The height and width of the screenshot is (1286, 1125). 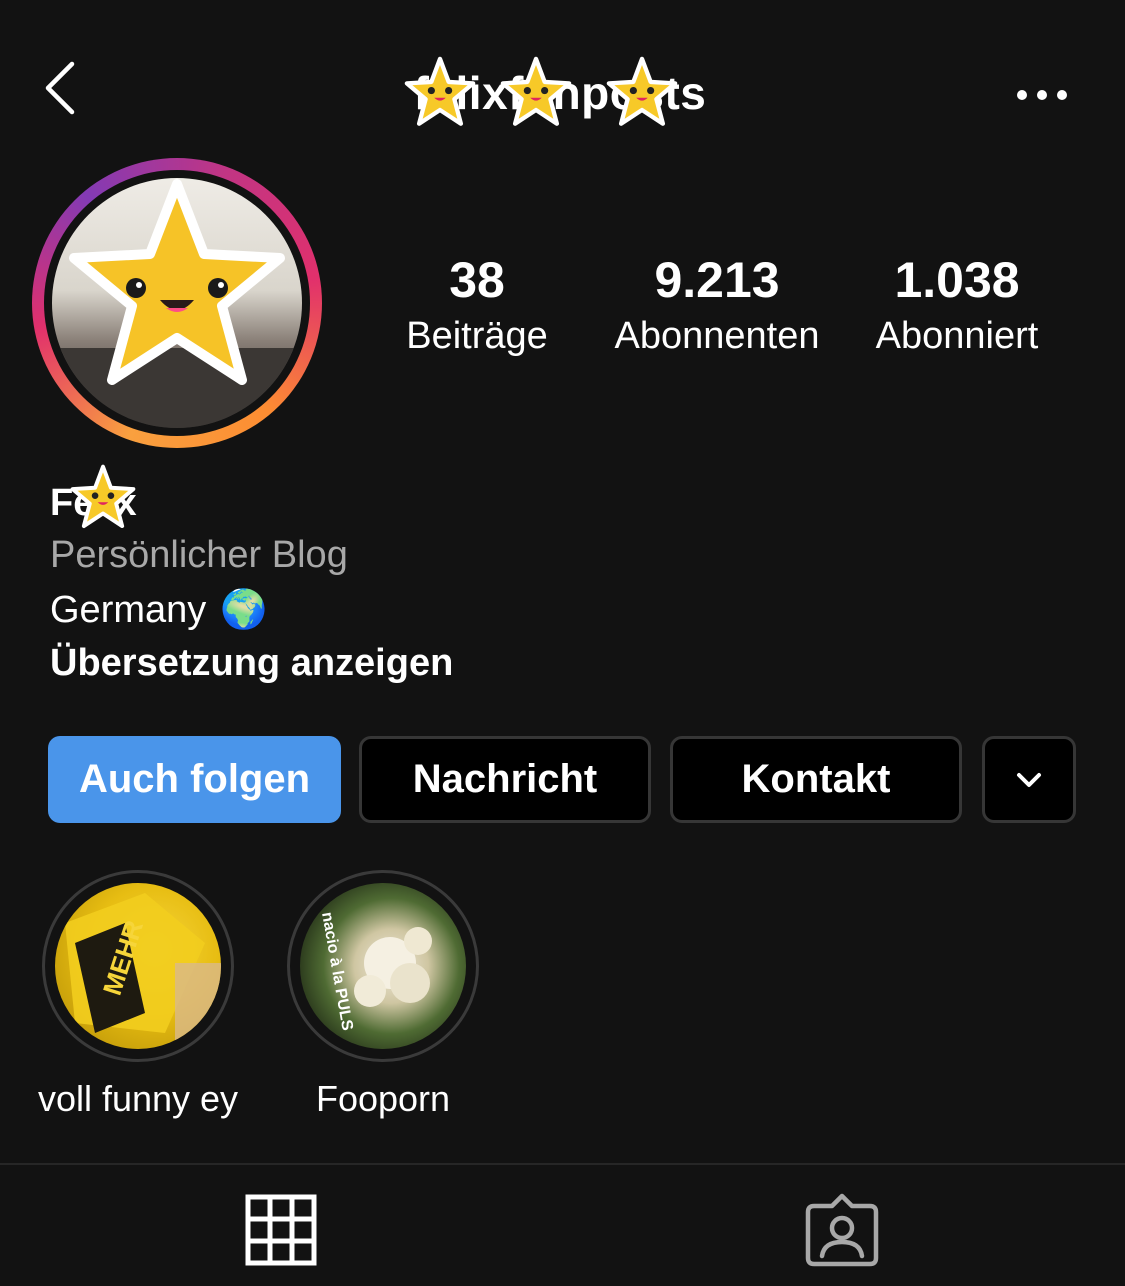 I want to click on highlight-item: nacio à la PULS Fooporn, so click(x=383, y=995).